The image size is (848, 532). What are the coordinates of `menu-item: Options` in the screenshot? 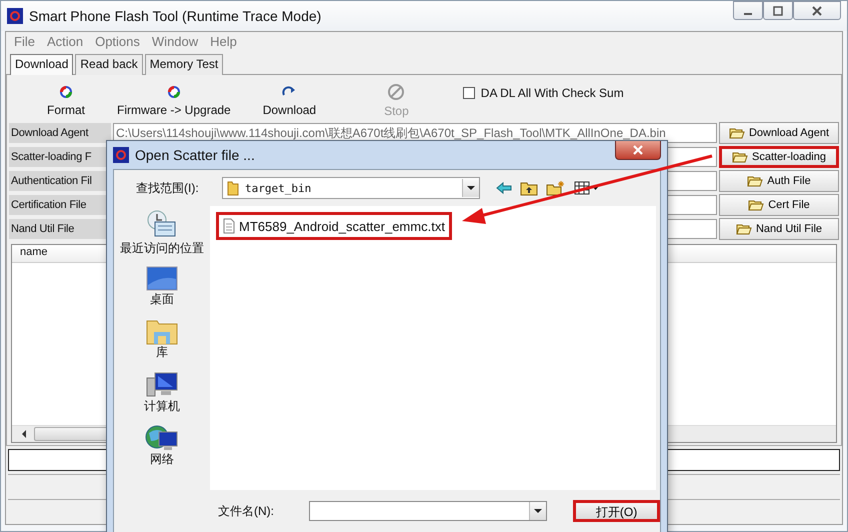 It's located at (117, 41).